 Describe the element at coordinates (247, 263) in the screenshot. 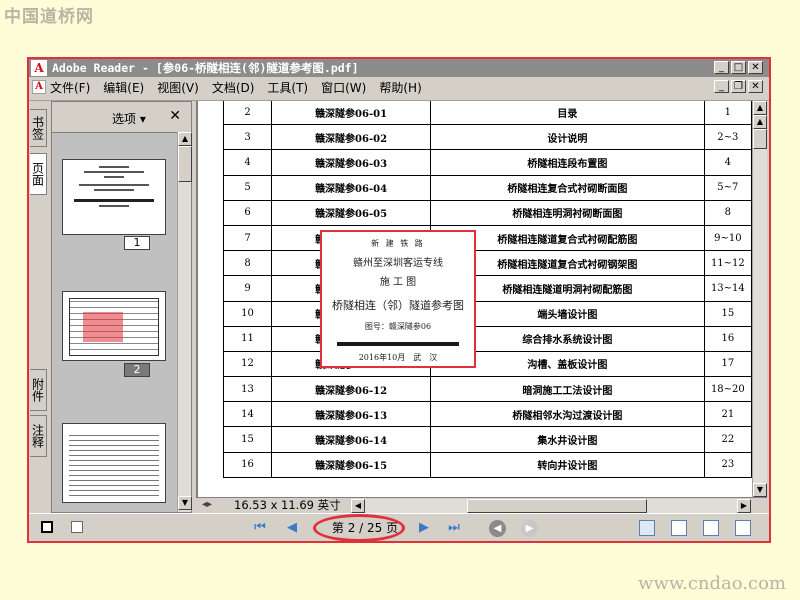

I see `row-number-cell: 8` at that location.